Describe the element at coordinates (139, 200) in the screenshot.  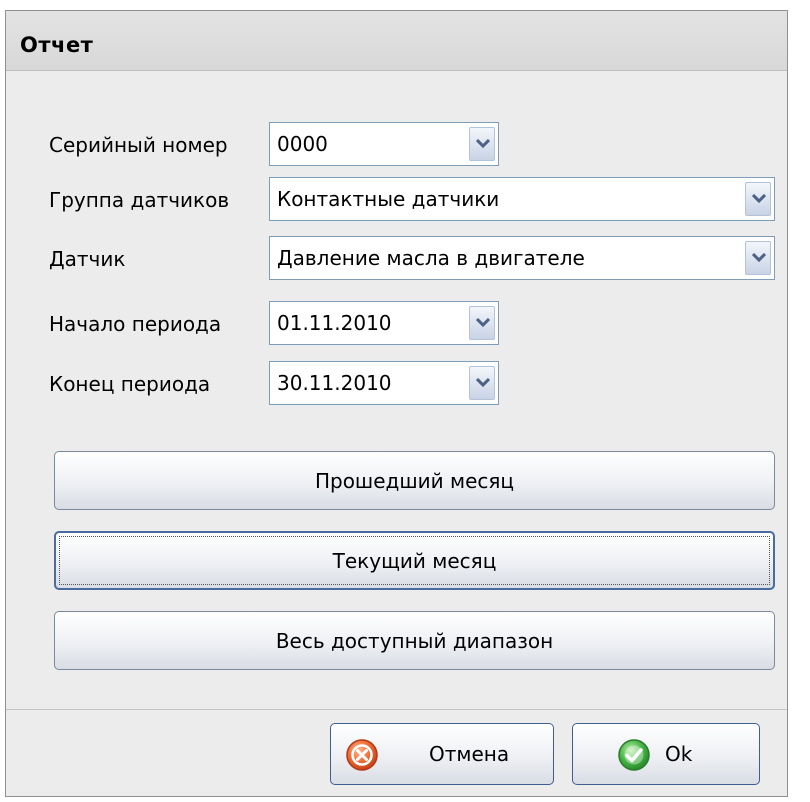
I see `sensor-group-label: Группа датчиков` at that location.